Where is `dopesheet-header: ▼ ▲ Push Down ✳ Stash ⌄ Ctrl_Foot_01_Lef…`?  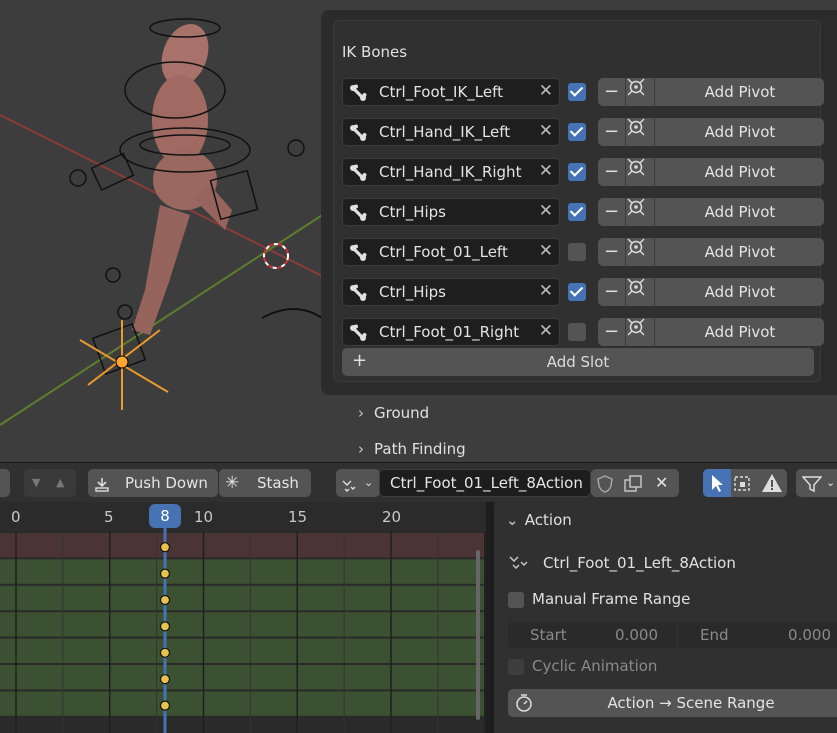
dopesheet-header: ▼ ▲ Push Down ✳ Stash ⌄ Ctrl_Foot_01_Lef… is located at coordinates (418, 482).